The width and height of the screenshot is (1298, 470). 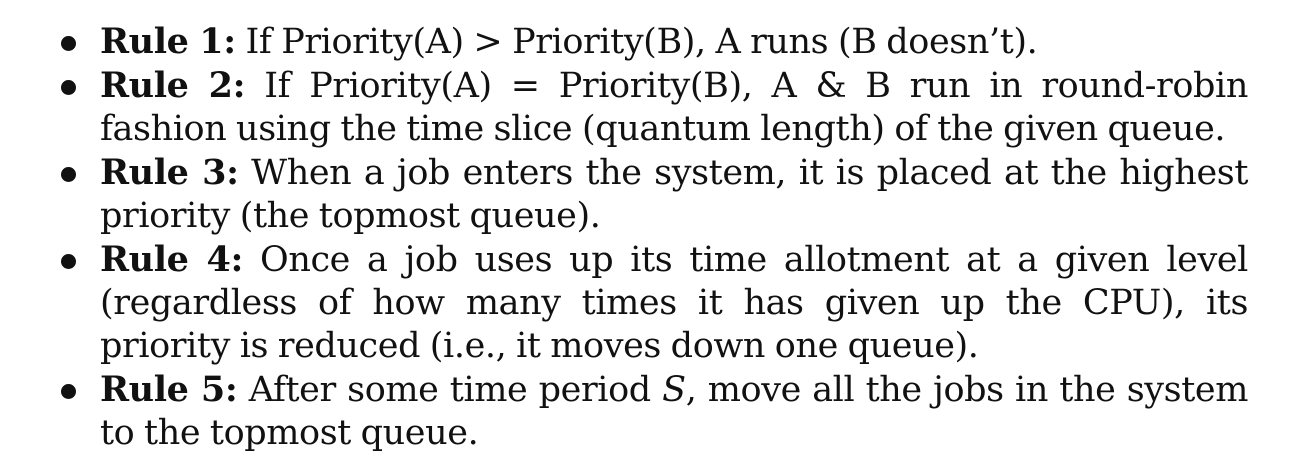 What do you see at coordinates (172, 259) in the screenshot?
I see `rule-label: Rule 4:` at bounding box center [172, 259].